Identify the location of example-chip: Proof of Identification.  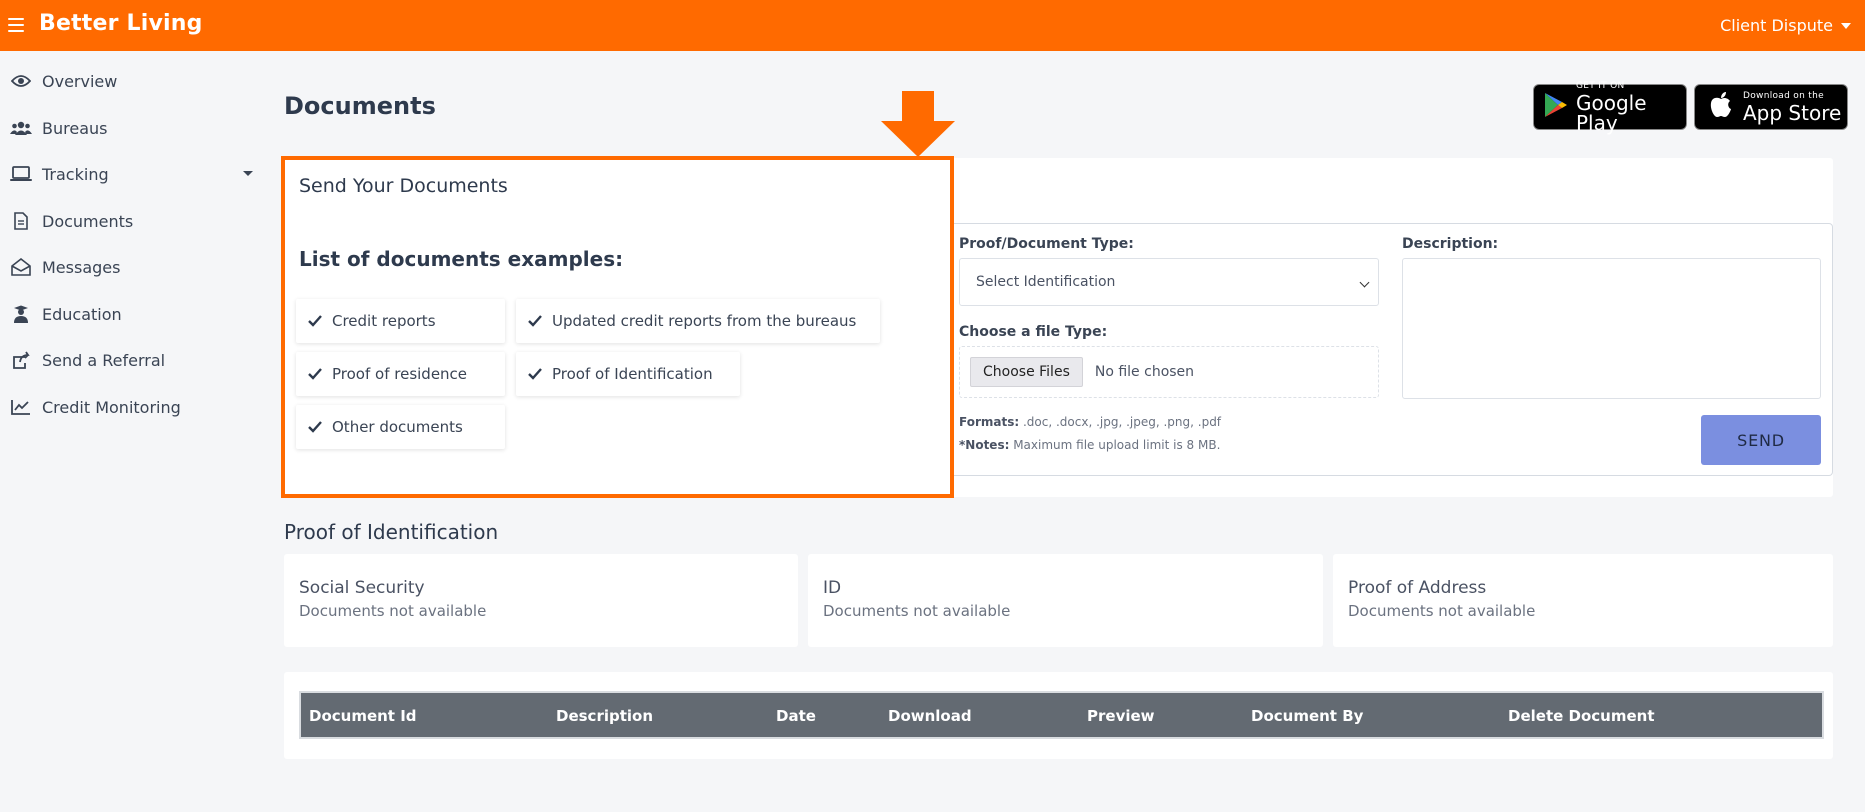
(628, 374).